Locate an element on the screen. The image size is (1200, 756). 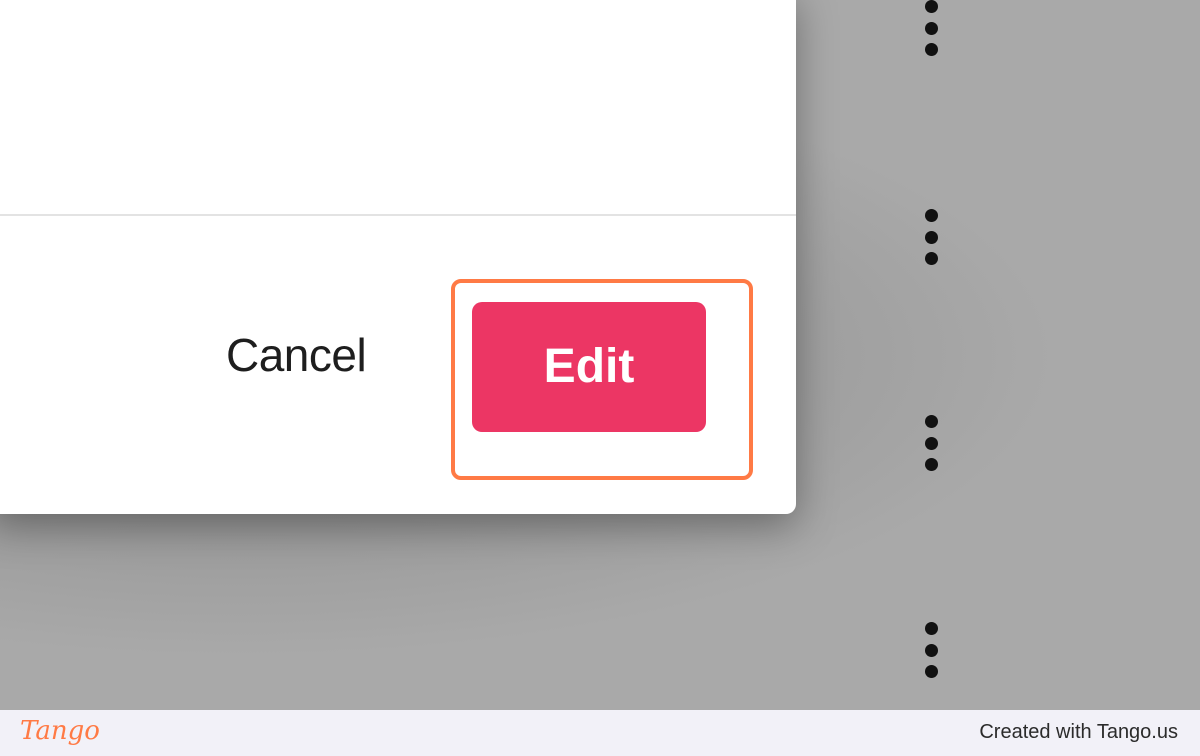
dialog-divider is located at coordinates (398, 215).